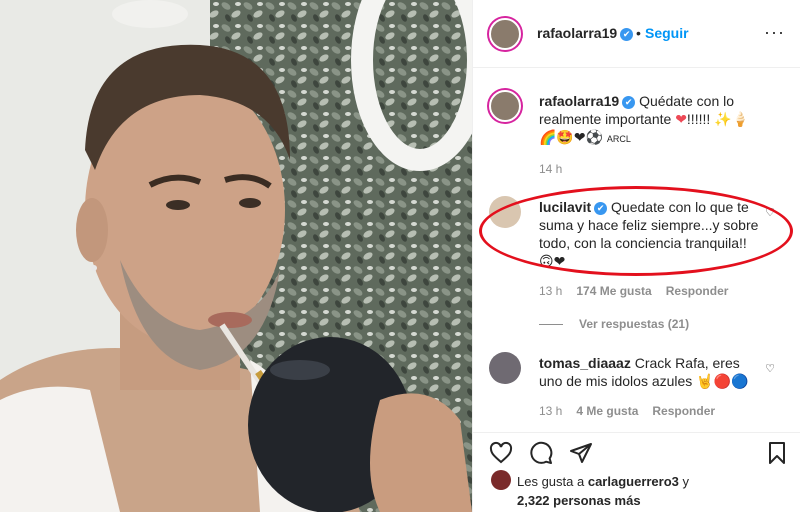  Describe the element at coordinates (552, 261) in the screenshot. I see `comment-emoji: 🙃❤` at that location.